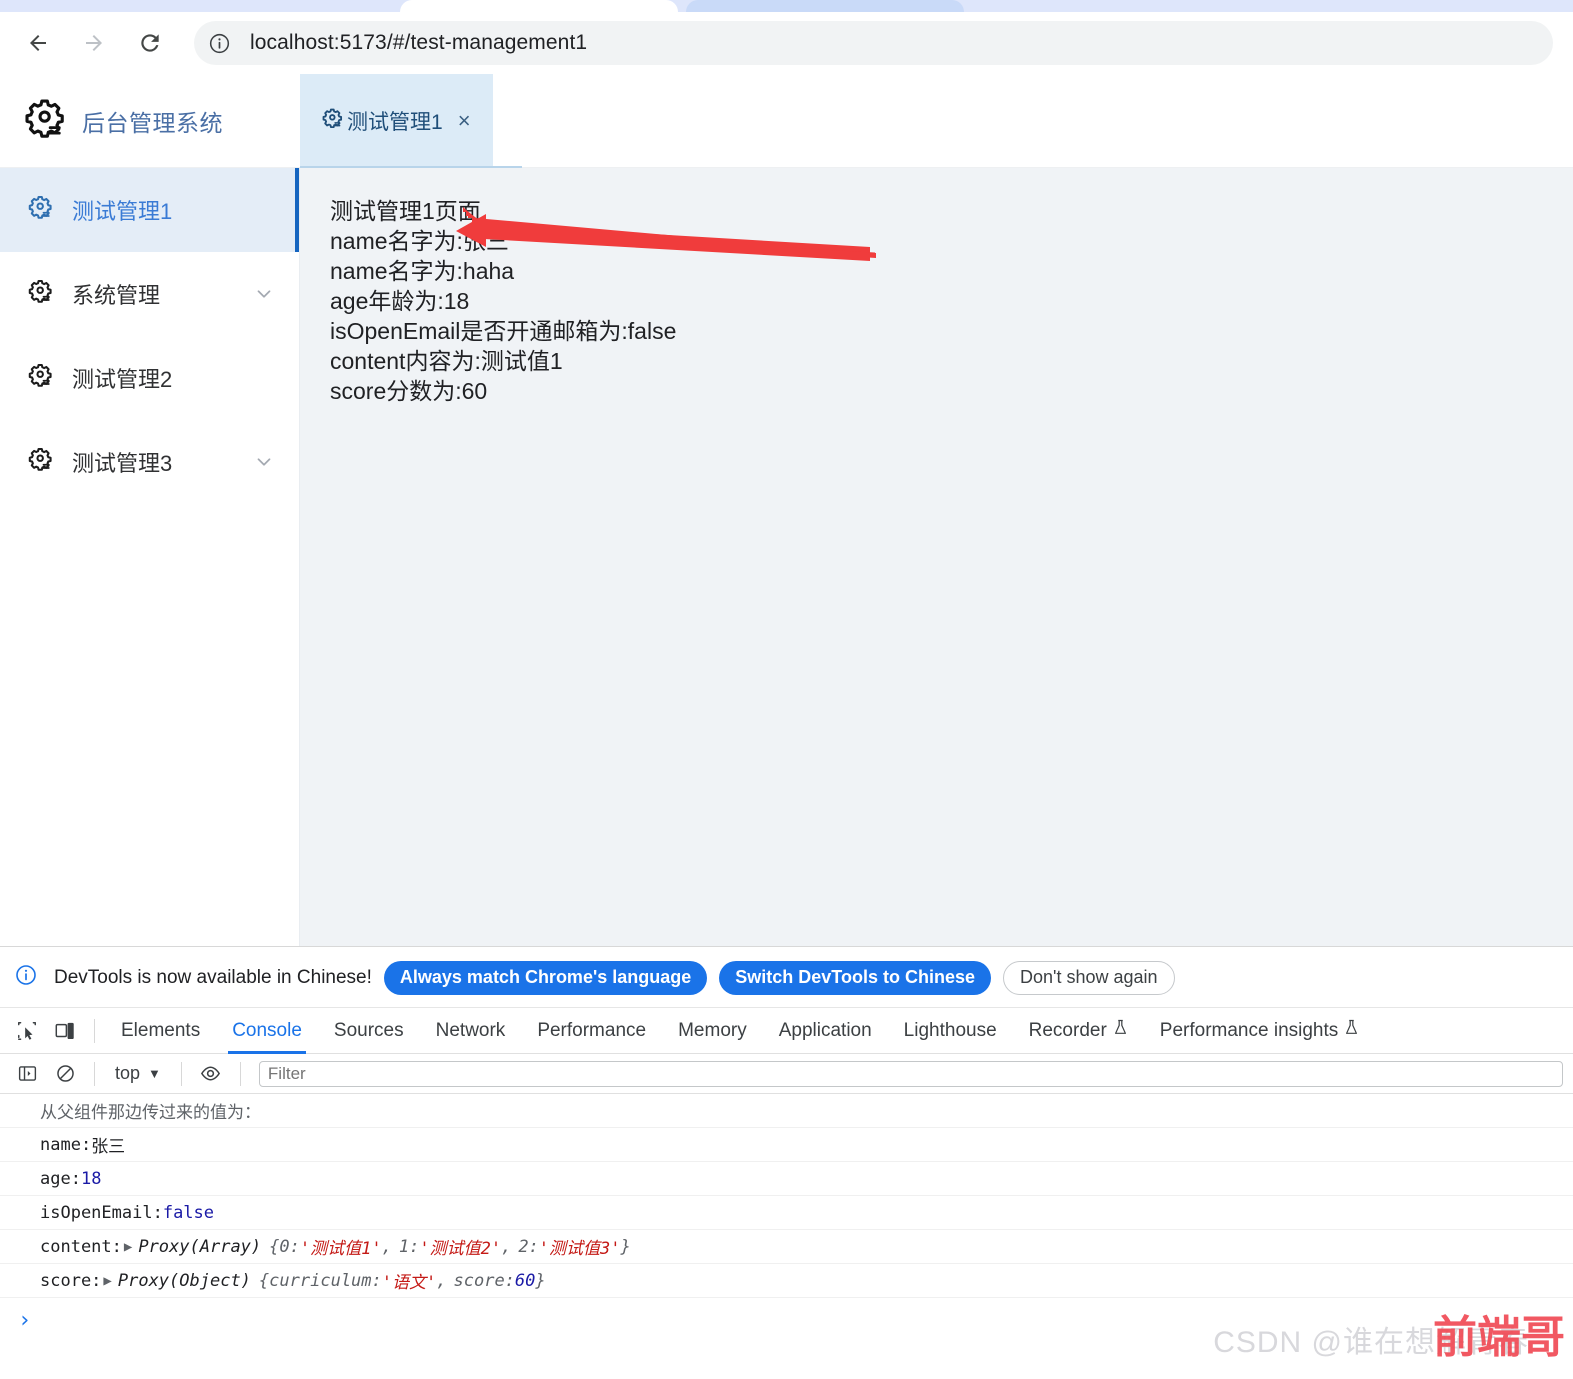 The width and height of the screenshot is (1573, 1379). What do you see at coordinates (94, 43) in the screenshot?
I see `forward-button` at bounding box center [94, 43].